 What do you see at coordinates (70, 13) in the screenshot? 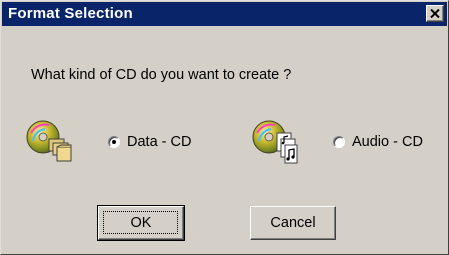
I see `window-title: Format Selection` at bounding box center [70, 13].